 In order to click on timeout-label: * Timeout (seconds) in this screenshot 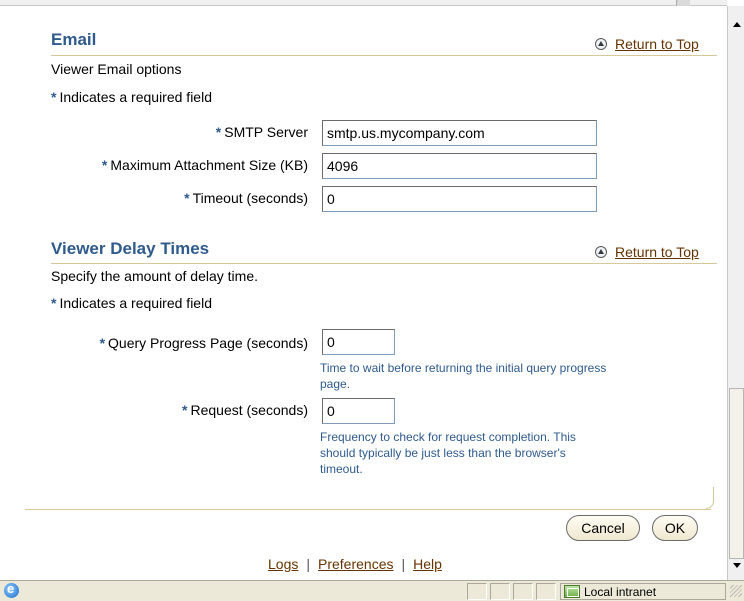, I will do `click(246, 198)`.